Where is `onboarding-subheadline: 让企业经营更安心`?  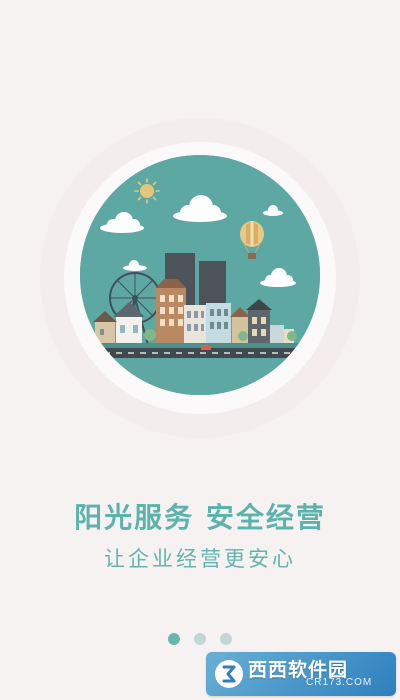 onboarding-subheadline: 让企业经营更安心 is located at coordinates (200, 559).